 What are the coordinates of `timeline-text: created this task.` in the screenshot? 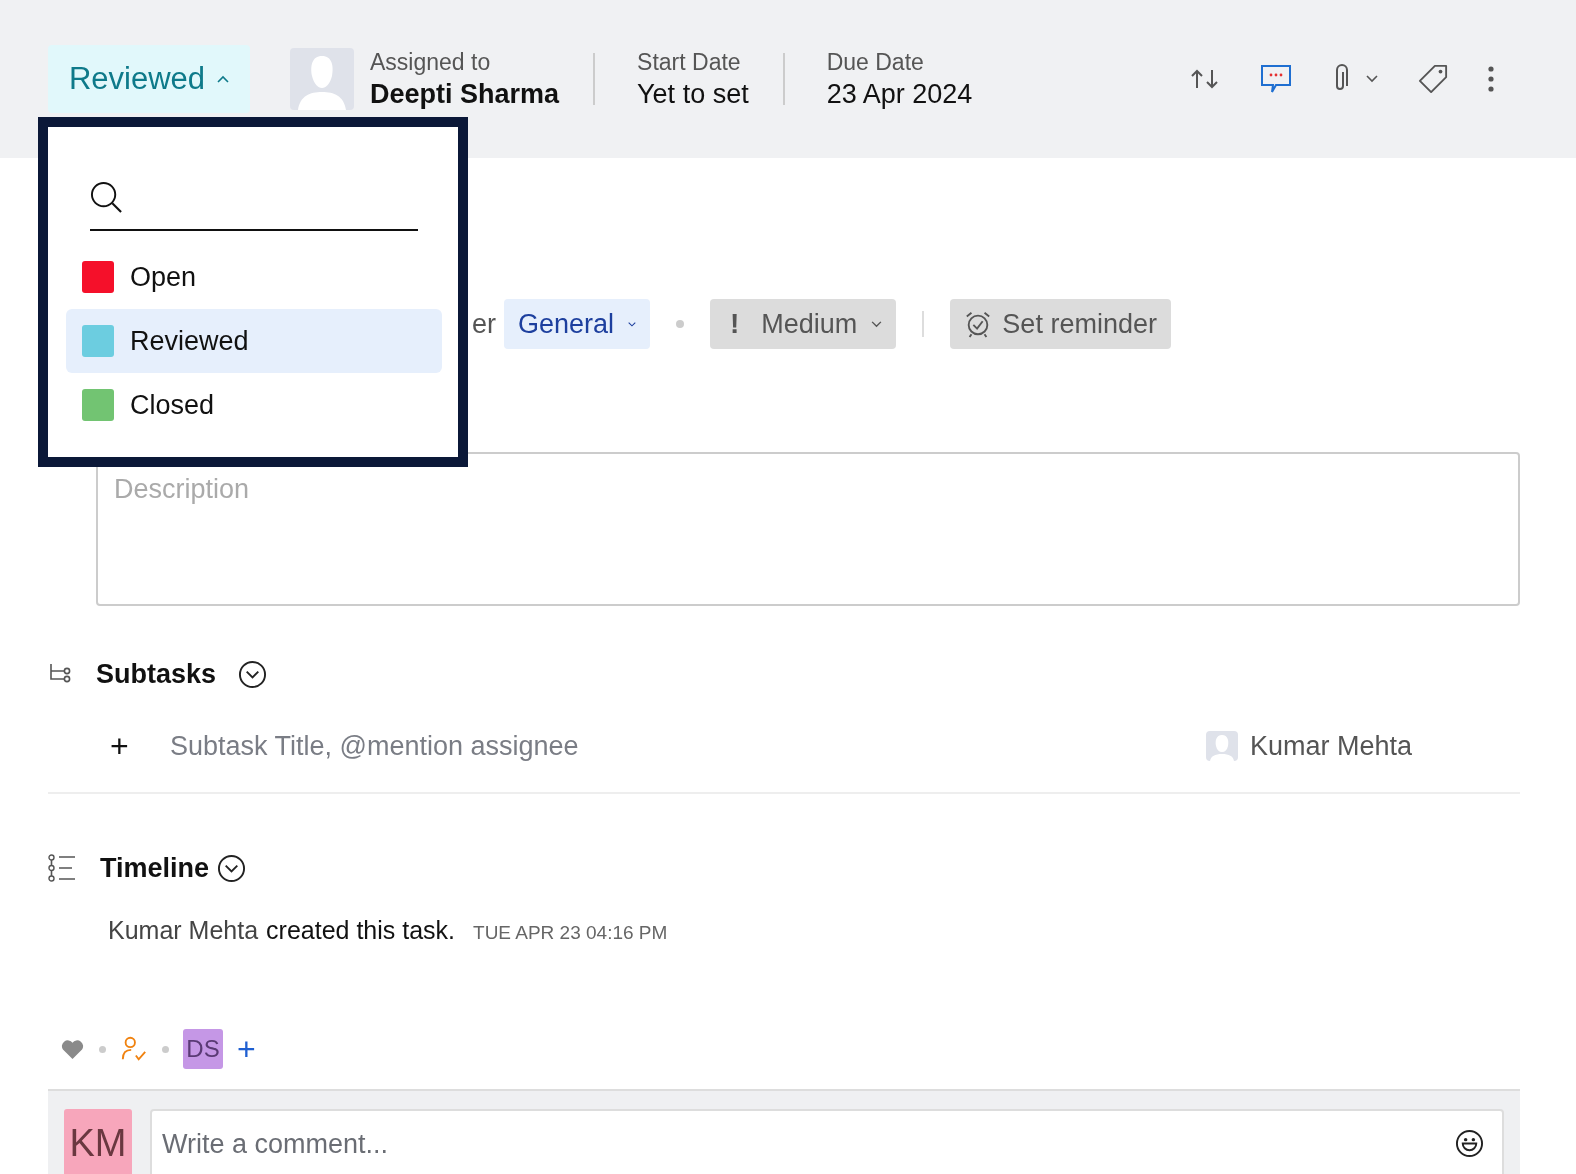 It's located at (361, 930).